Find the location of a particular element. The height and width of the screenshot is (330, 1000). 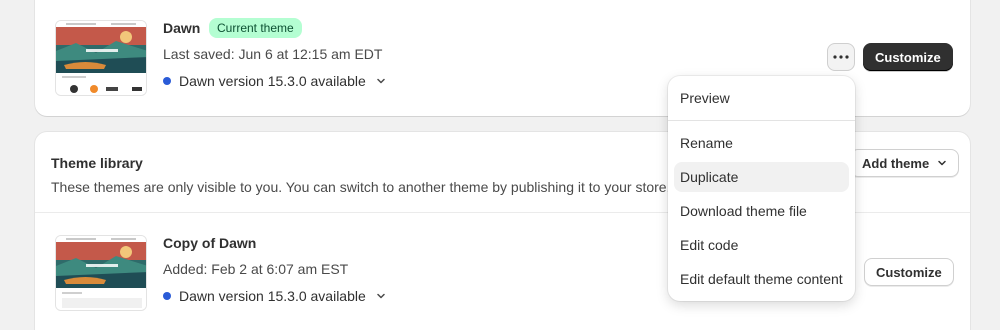

horizontal-dots-icon is located at coordinates (841, 57).